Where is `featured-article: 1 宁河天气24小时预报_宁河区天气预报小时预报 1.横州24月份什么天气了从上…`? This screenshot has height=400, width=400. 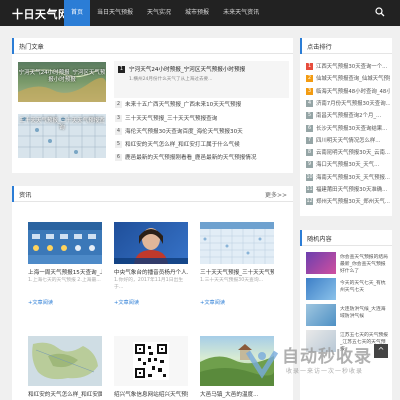 featured-article: 1 宁河天气24小时预报_宁河区天气预报小时预报 1.横州24月份什么天气了从上… is located at coordinates (201, 79).